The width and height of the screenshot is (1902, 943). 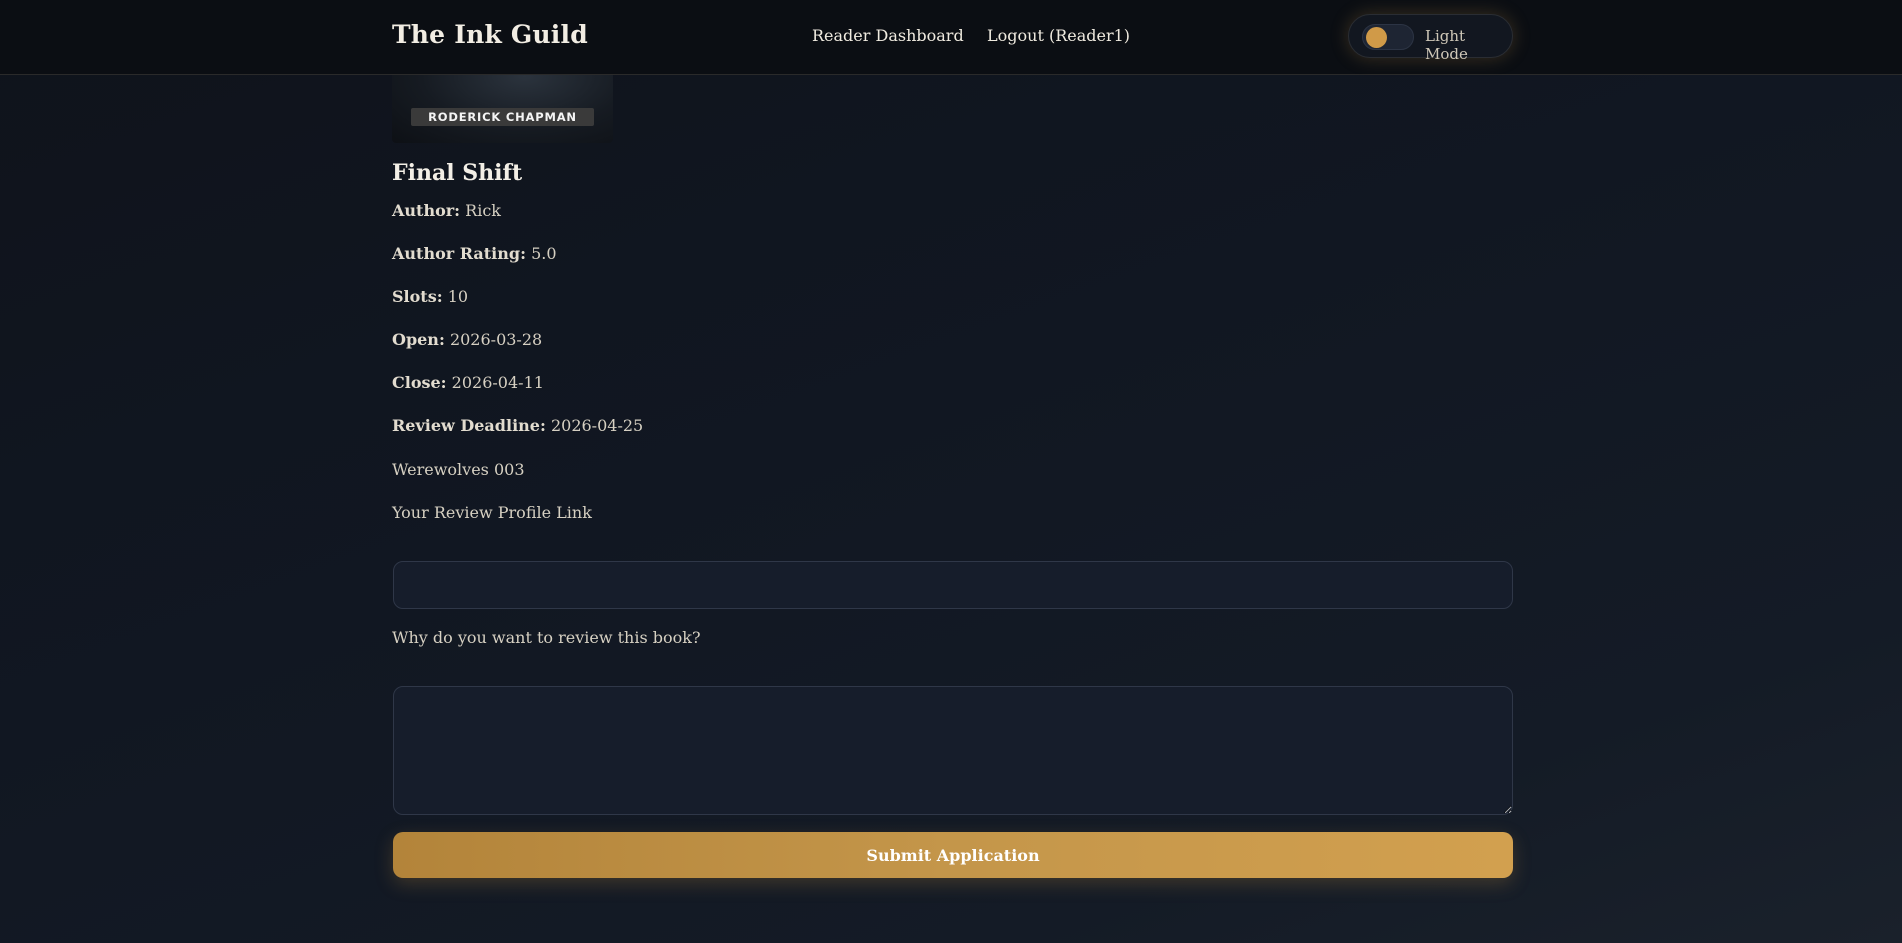 I want to click on why-review-textarea, so click(x=953, y=750).